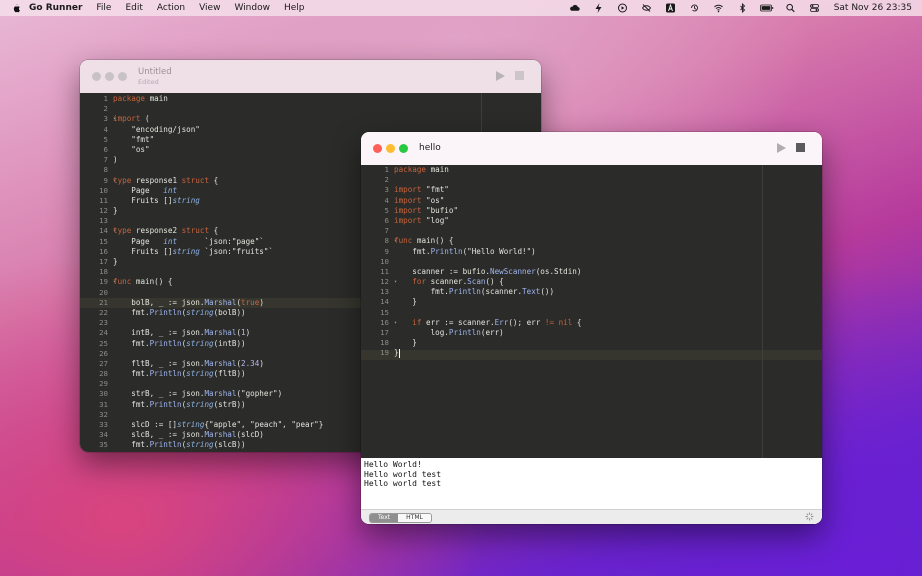  Describe the element at coordinates (252, 8) in the screenshot. I see `menu-window: Window` at that location.